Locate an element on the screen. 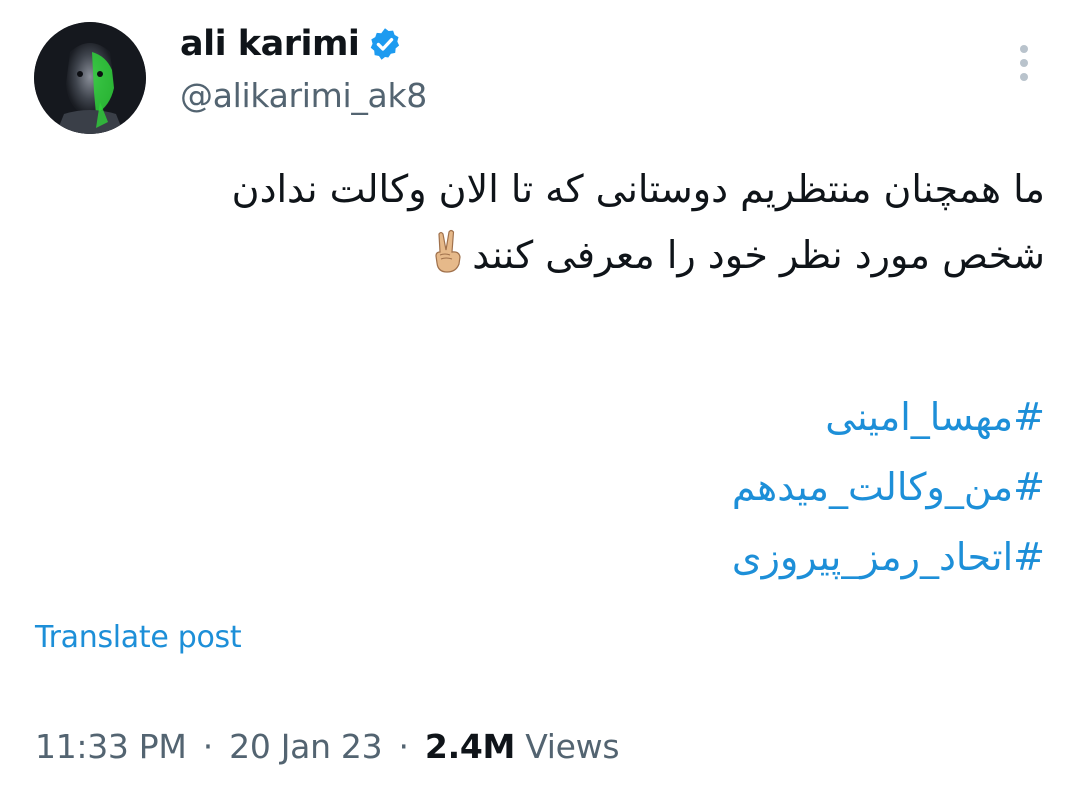  hashtag-link: #من_وکالت_میدهم is located at coordinates (545, 487).